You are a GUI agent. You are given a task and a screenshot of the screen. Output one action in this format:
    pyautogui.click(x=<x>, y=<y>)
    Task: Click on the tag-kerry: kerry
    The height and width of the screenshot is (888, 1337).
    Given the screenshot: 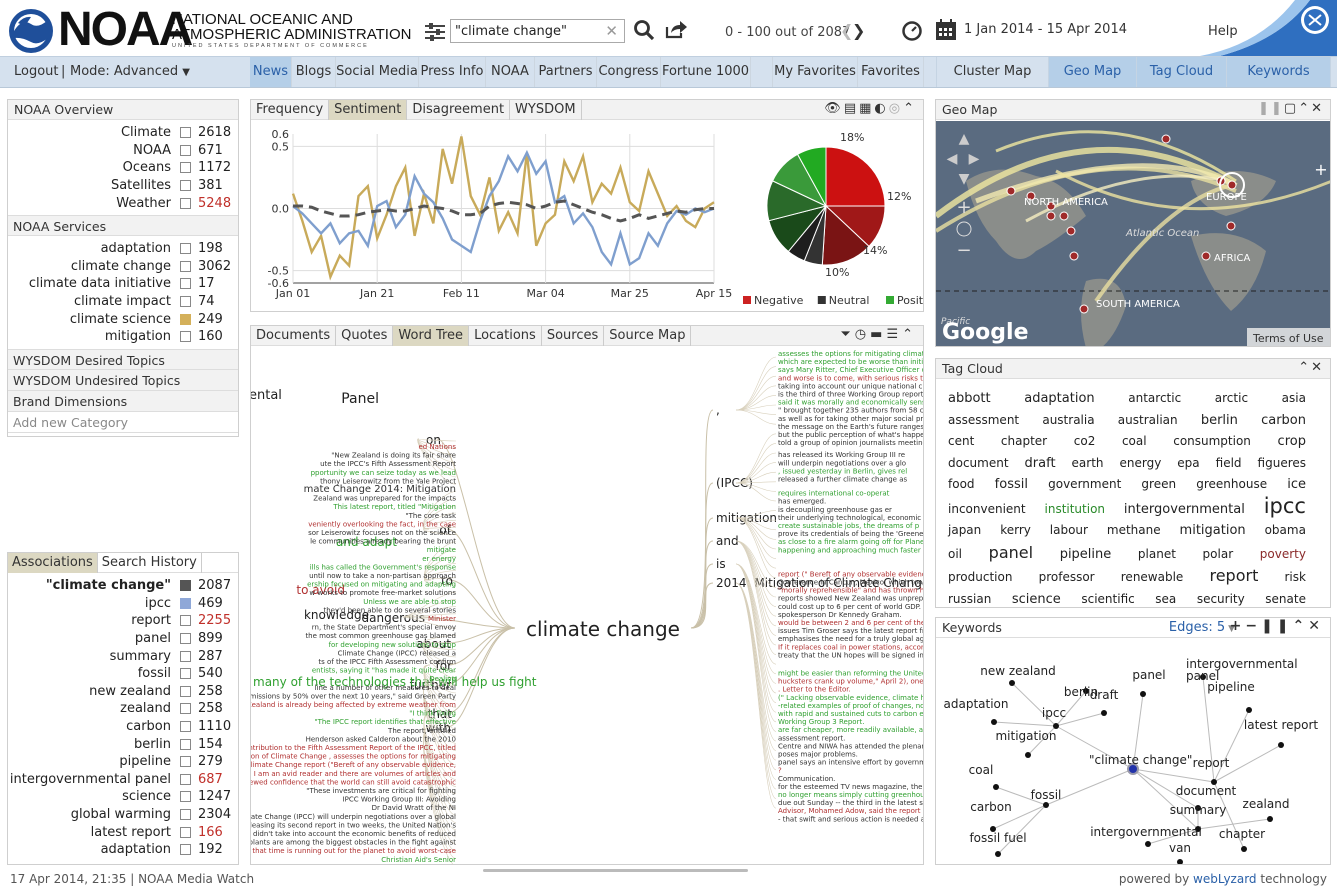 What is the action you would take?
    pyautogui.click(x=1015, y=531)
    